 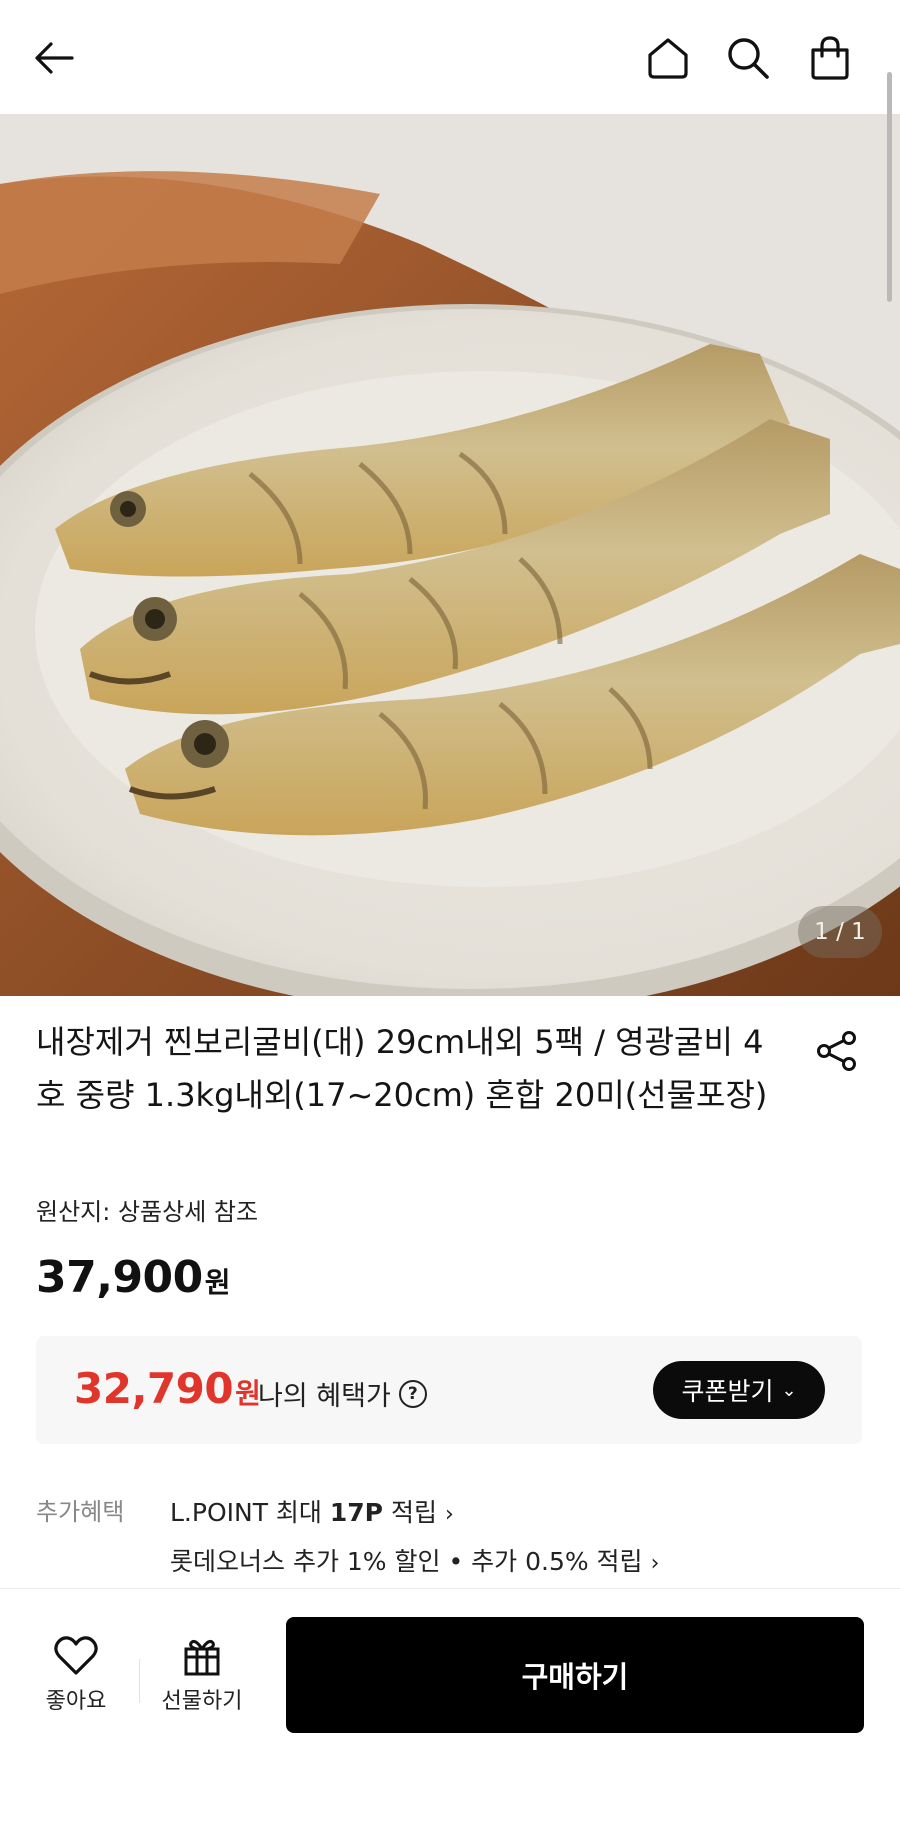 I want to click on coupon-button: 쿠폰받기 ⌄, so click(x=739, y=1390).